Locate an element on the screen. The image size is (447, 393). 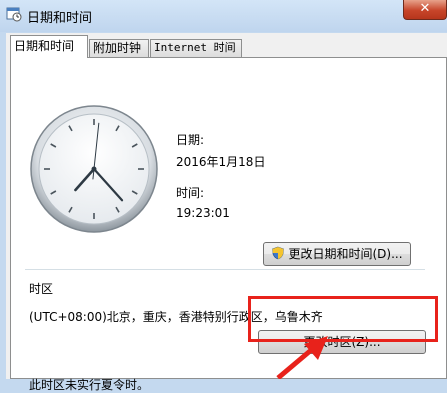
divider is located at coordinates (225, 269).